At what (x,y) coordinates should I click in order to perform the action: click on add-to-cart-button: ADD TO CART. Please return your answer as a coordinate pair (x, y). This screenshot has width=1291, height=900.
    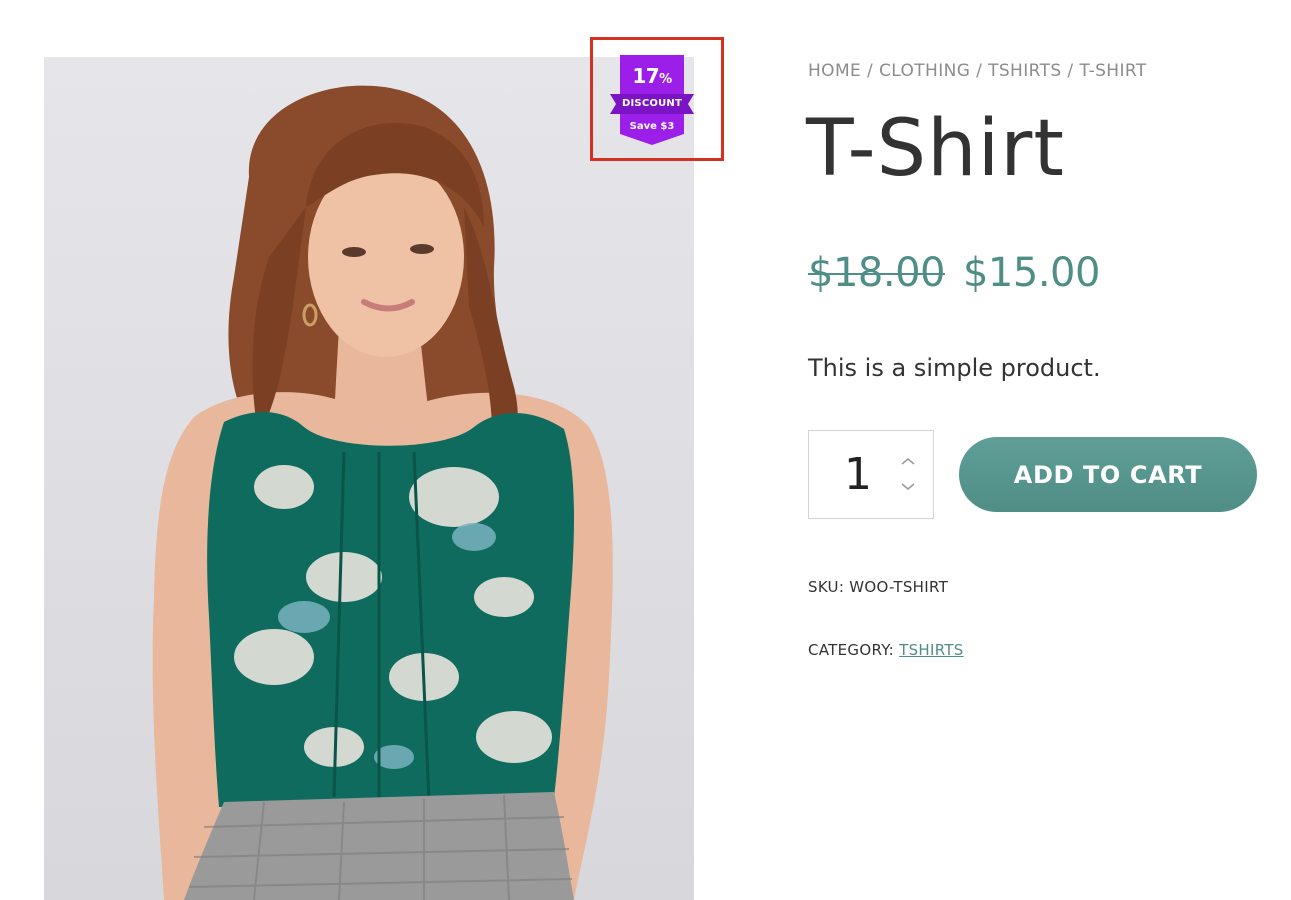
    Looking at the image, I should click on (1108, 474).